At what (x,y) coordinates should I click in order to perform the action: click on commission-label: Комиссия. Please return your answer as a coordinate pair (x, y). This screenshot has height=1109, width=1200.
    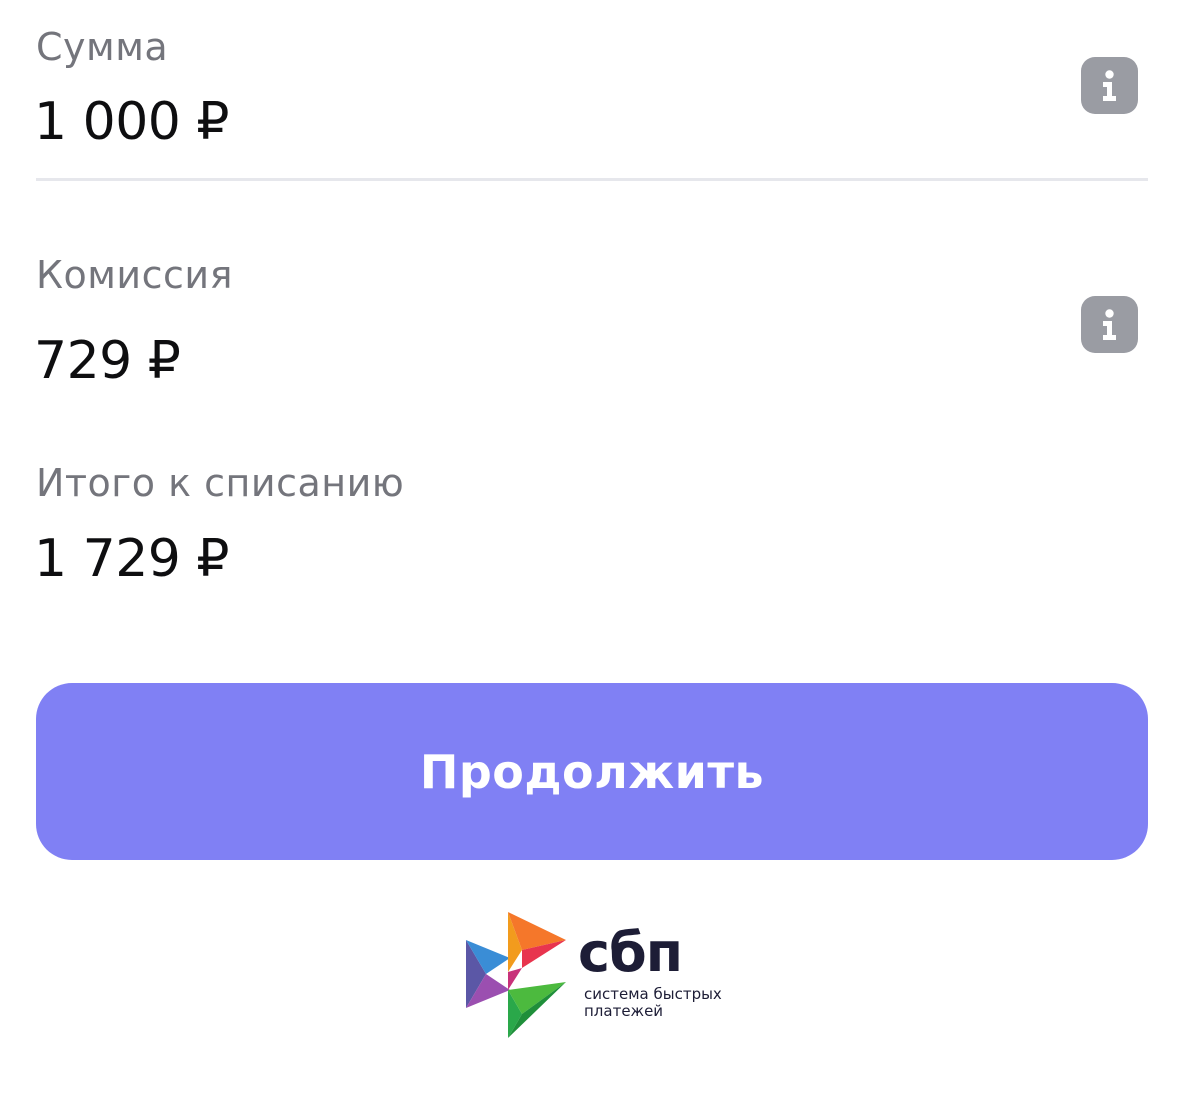
    Looking at the image, I should click on (134, 275).